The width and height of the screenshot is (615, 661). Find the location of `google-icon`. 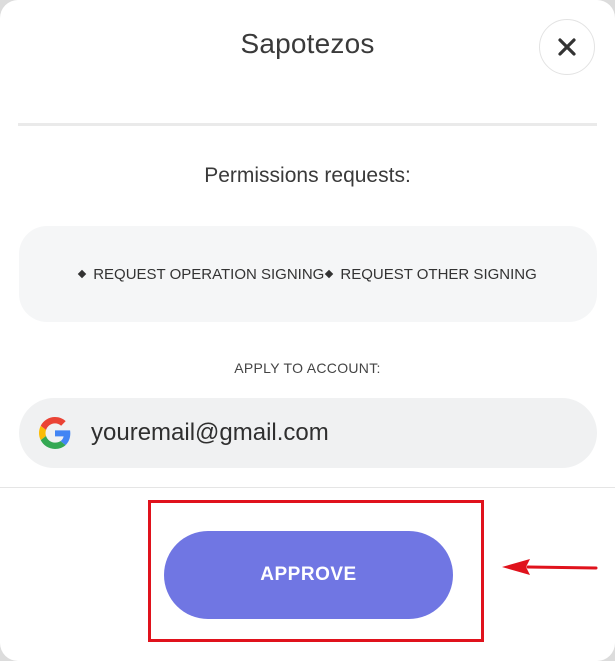

google-icon is located at coordinates (55, 433).